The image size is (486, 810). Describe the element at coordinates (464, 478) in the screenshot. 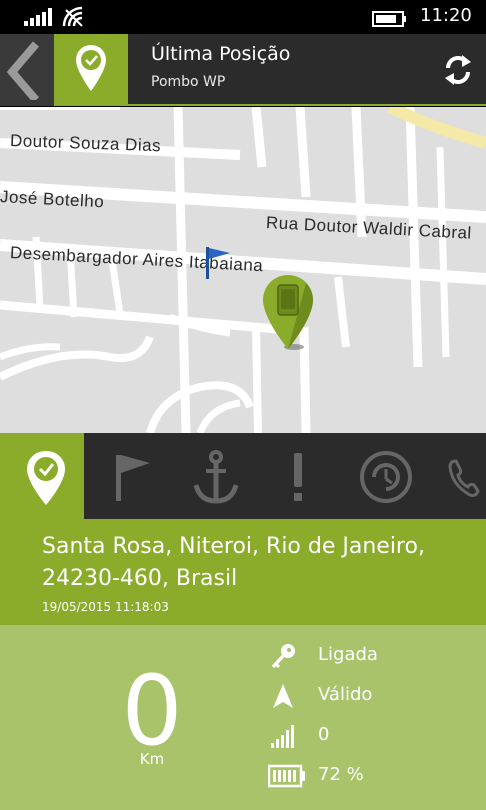

I see `phone-icon` at that location.